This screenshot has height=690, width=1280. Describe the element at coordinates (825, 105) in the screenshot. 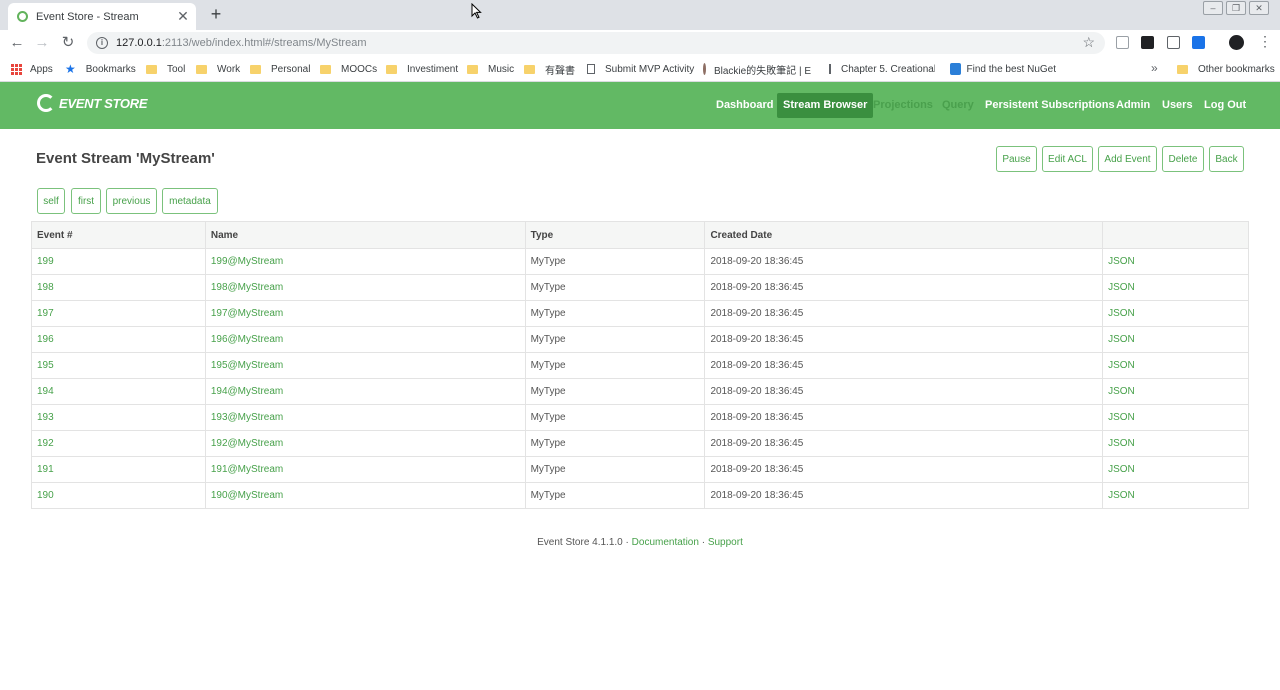

I see `nav-stream-browser: Stream Browser` at that location.